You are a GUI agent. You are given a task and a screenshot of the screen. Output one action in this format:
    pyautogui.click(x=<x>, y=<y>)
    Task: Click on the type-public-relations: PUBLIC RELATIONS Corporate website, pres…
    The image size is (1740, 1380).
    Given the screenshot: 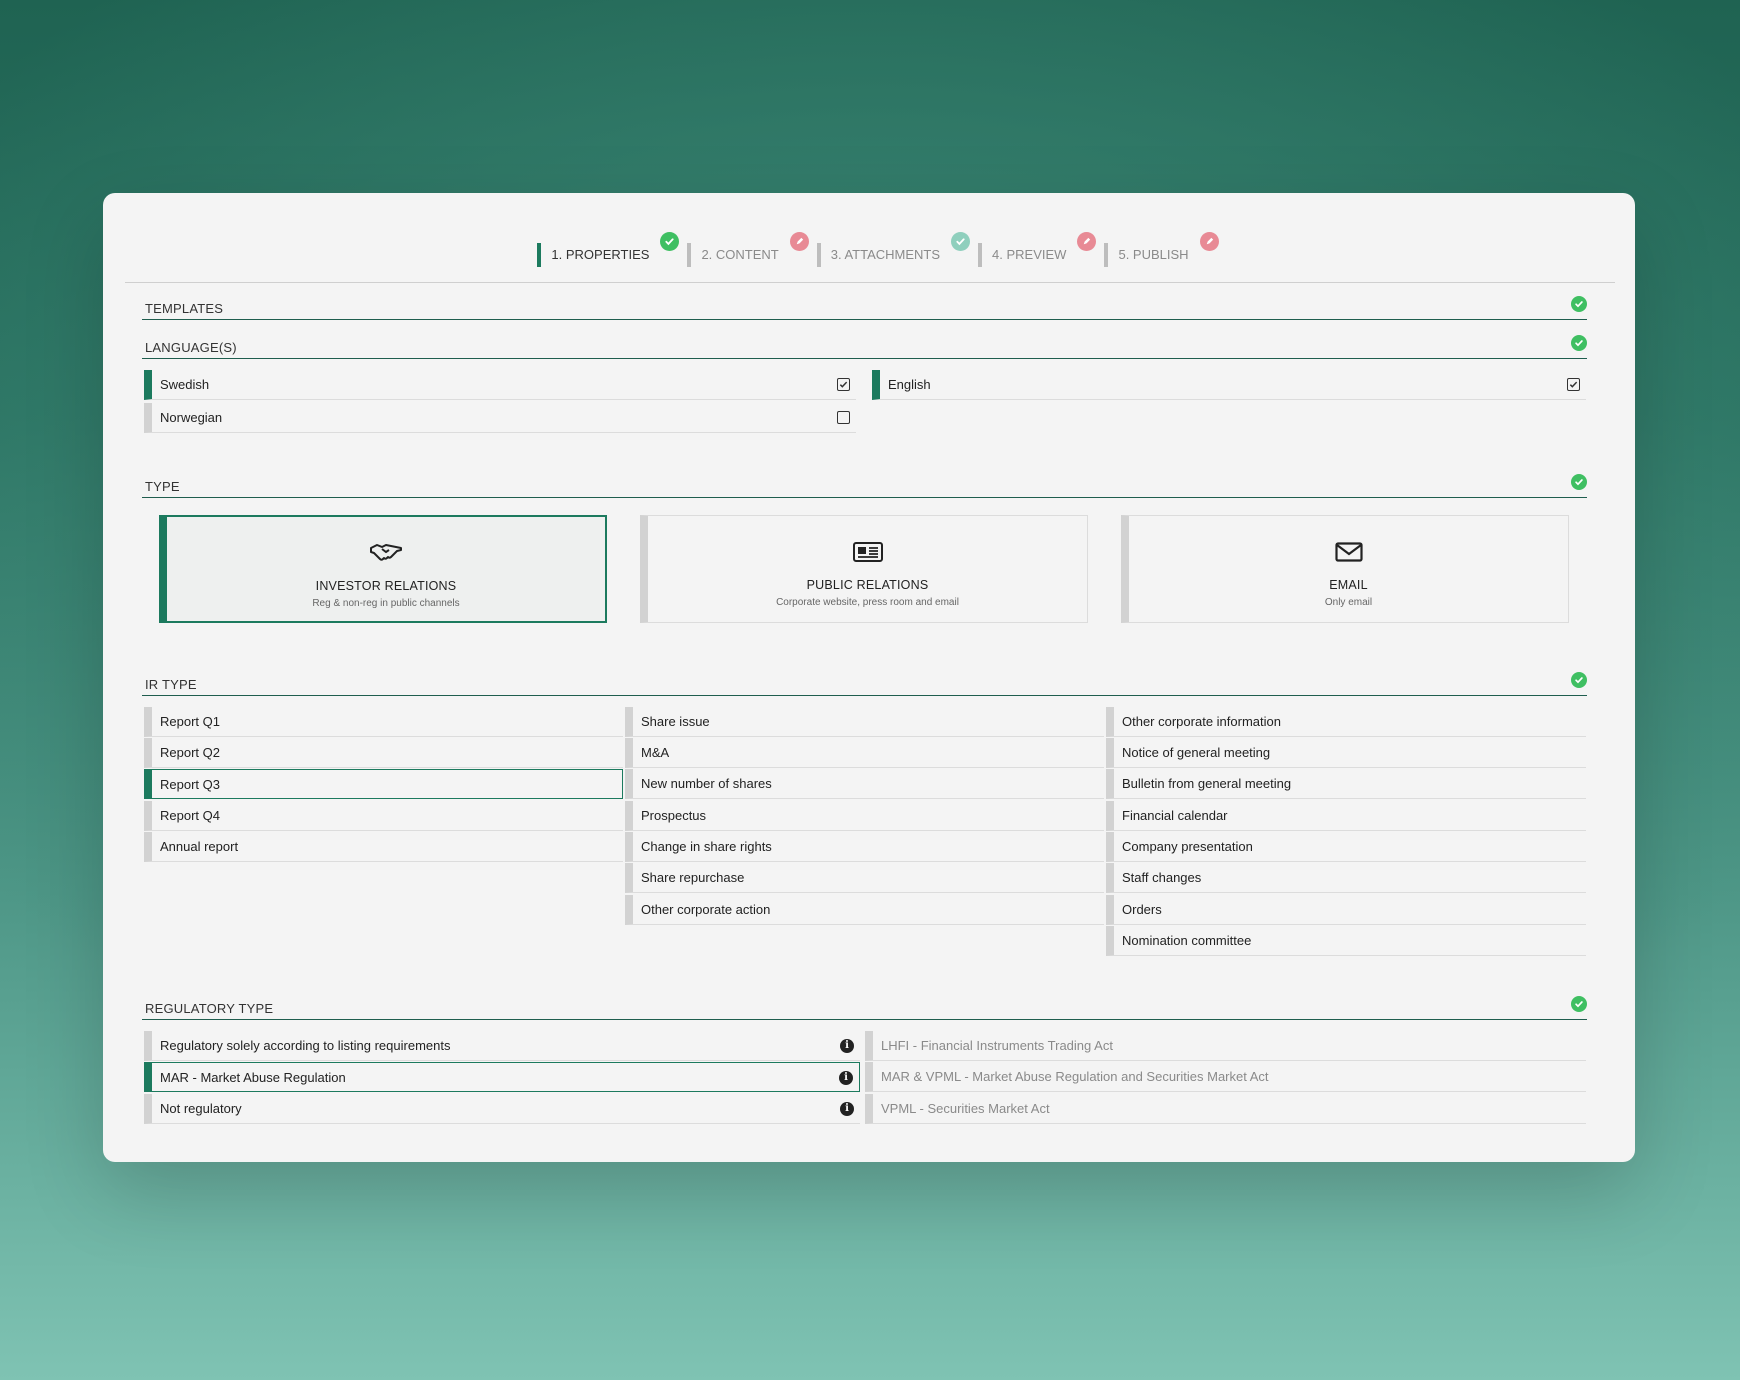 What is the action you would take?
    pyautogui.click(x=864, y=569)
    